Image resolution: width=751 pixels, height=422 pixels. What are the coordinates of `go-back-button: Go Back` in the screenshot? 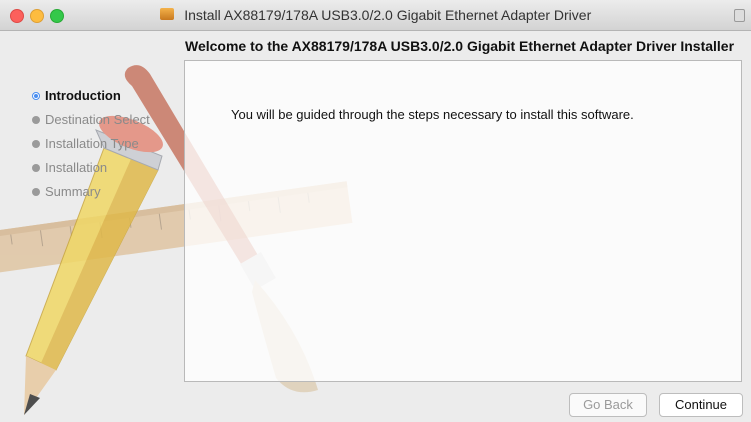 It's located at (608, 405).